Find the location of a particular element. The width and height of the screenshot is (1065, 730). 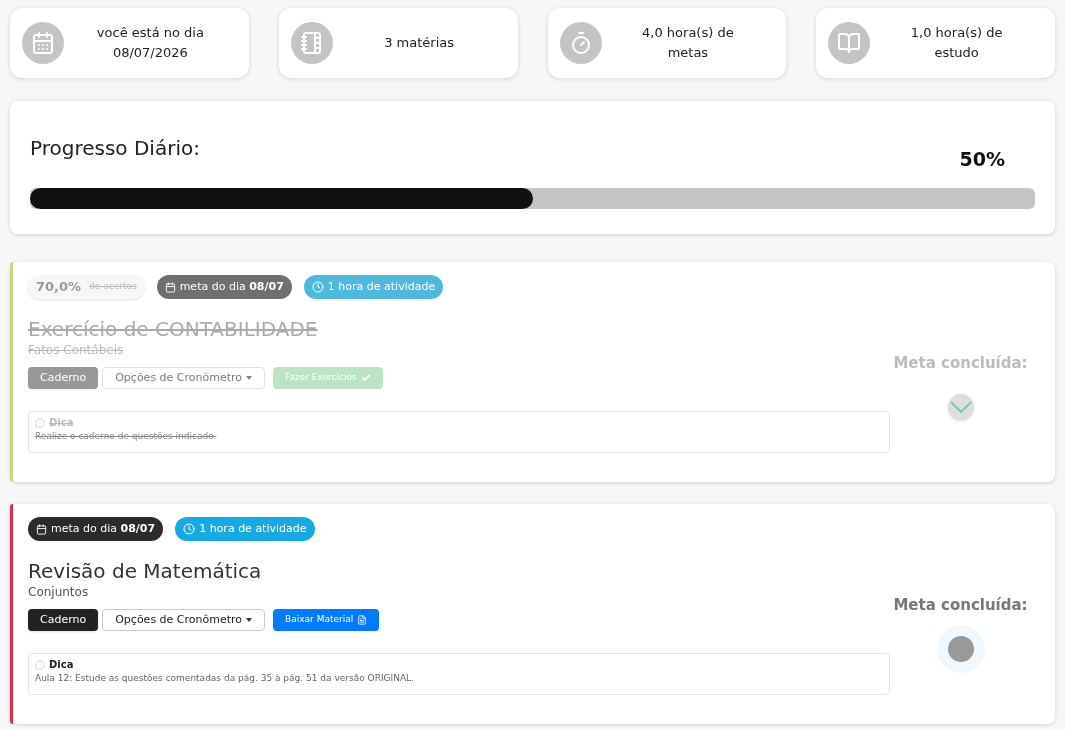

stat-text: 08/07/2026 is located at coordinates (150, 53).